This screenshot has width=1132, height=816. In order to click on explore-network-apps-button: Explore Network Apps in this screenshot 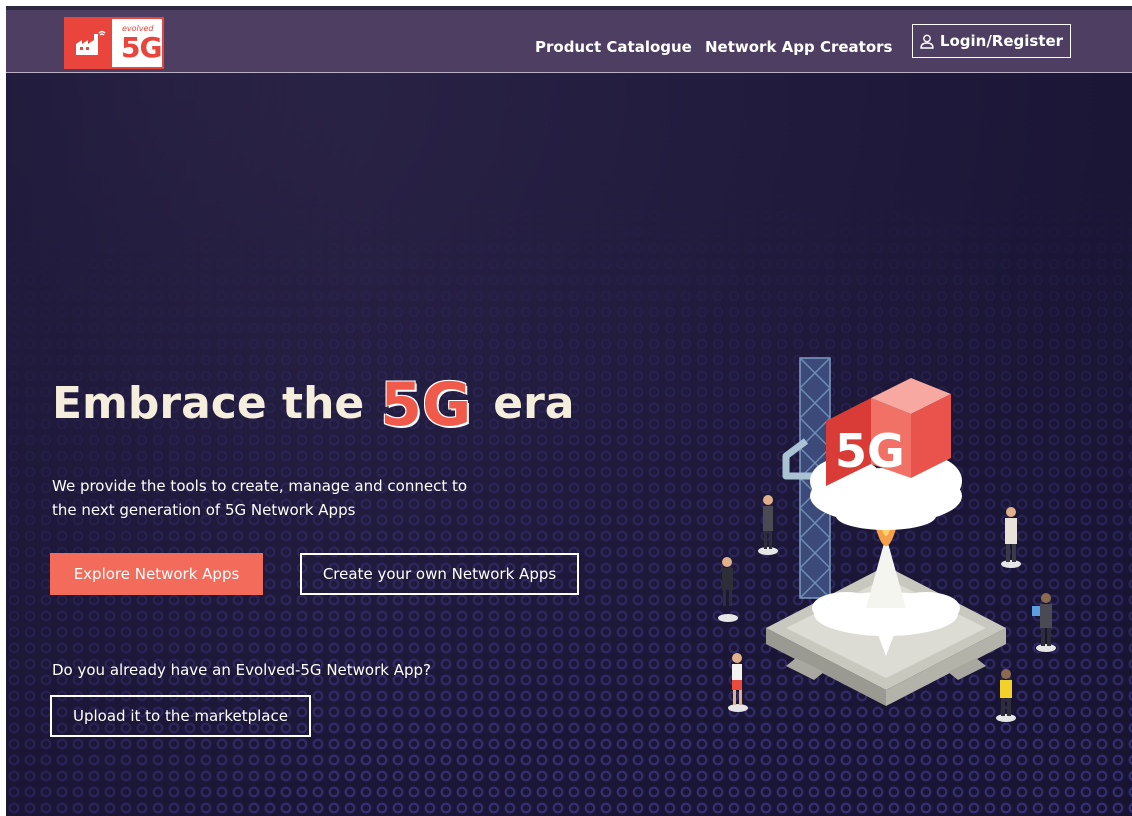, I will do `click(156, 574)`.